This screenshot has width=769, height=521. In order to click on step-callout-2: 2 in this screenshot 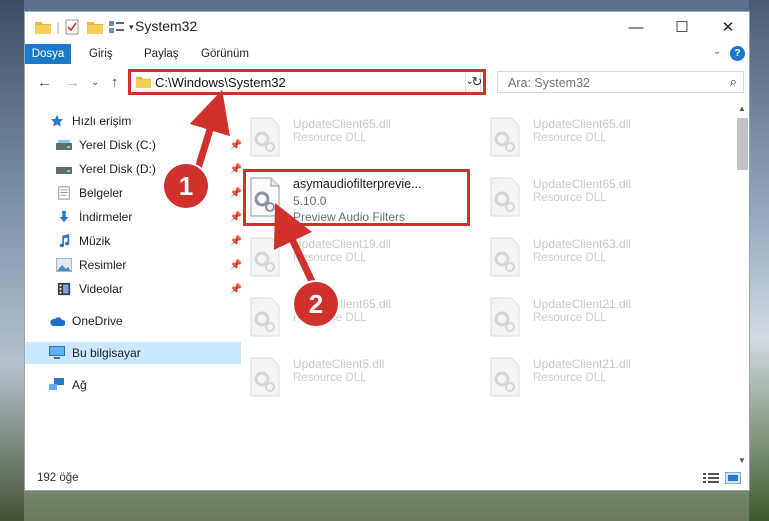, I will do `click(316, 304)`.